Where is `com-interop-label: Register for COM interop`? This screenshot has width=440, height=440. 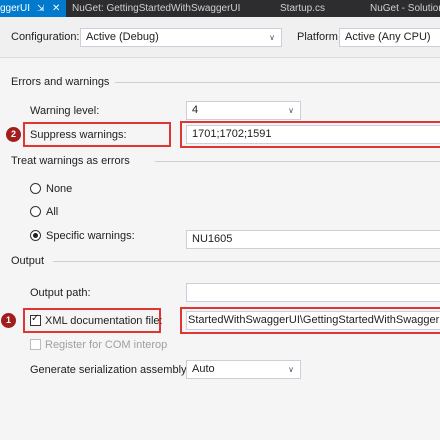
com-interop-label: Register for COM interop is located at coordinates (106, 345).